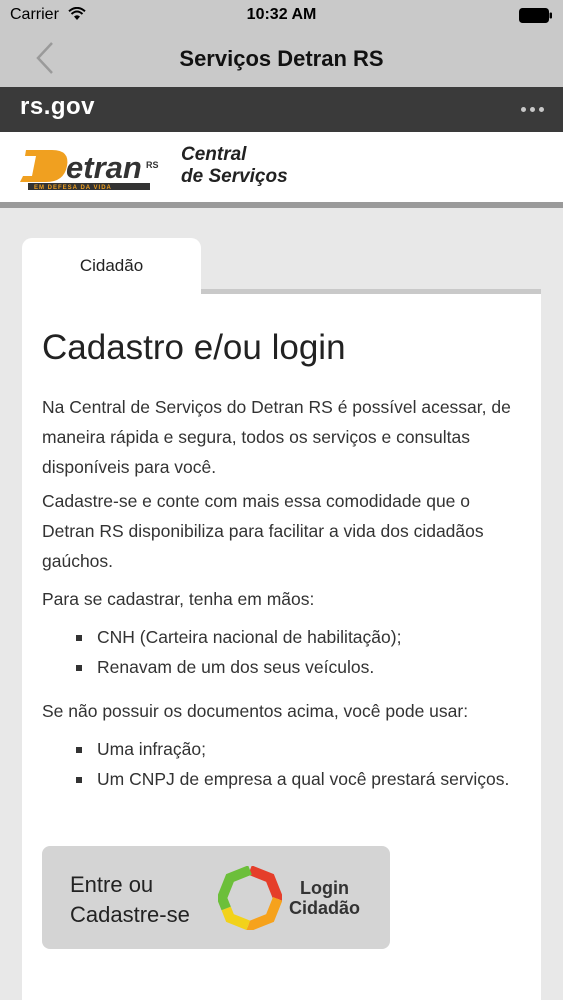 This screenshot has width=563, height=1000. What do you see at coordinates (282, 749) in the screenshot?
I see `list-item: Uma infração;` at bounding box center [282, 749].